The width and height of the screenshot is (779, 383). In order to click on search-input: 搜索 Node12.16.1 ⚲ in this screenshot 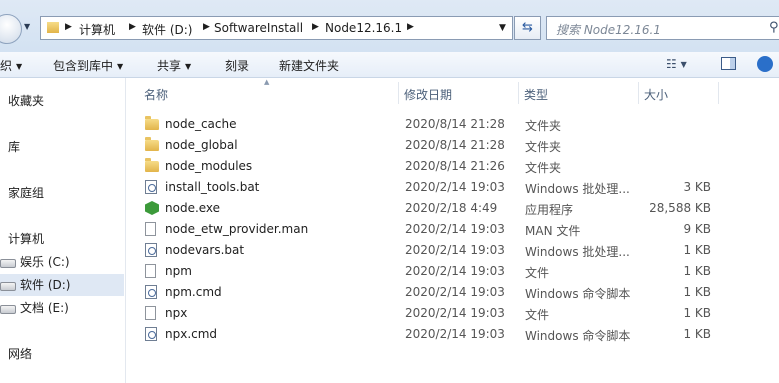, I will do `click(662, 28)`.